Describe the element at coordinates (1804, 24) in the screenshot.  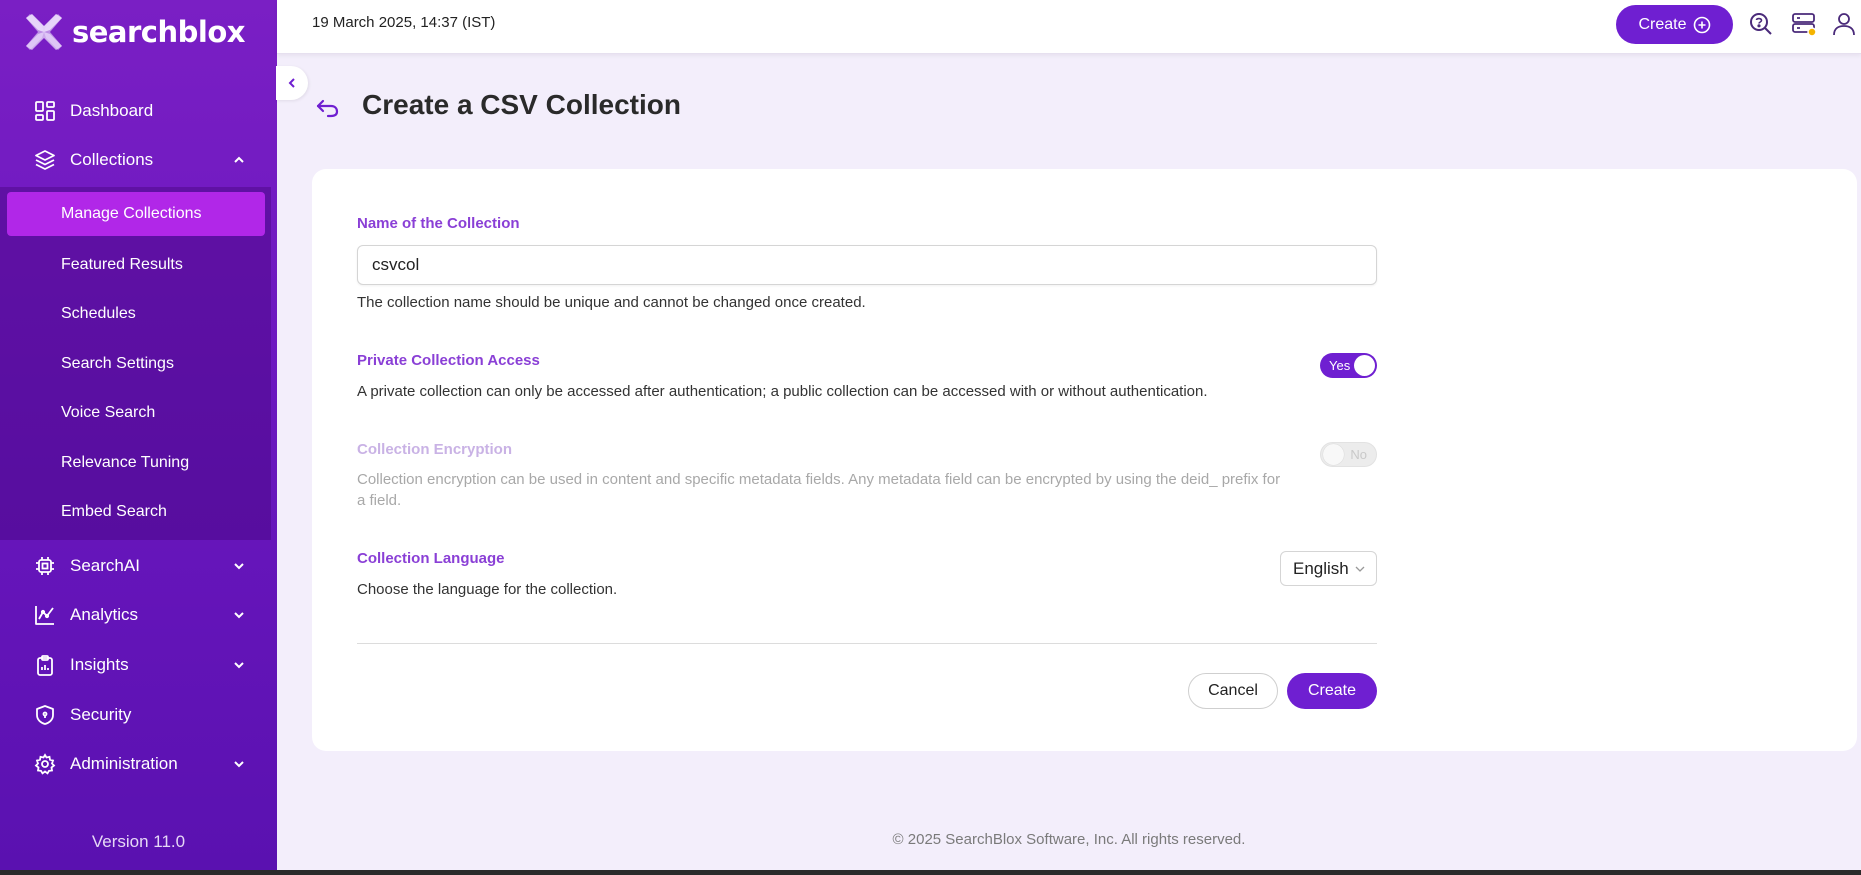
I see `server-status-icon` at that location.